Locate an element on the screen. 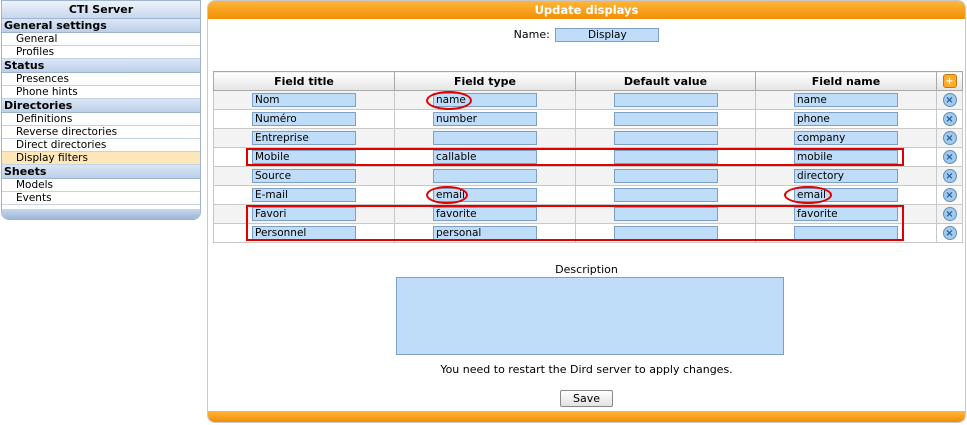  field-name-input: company is located at coordinates (846, 138).